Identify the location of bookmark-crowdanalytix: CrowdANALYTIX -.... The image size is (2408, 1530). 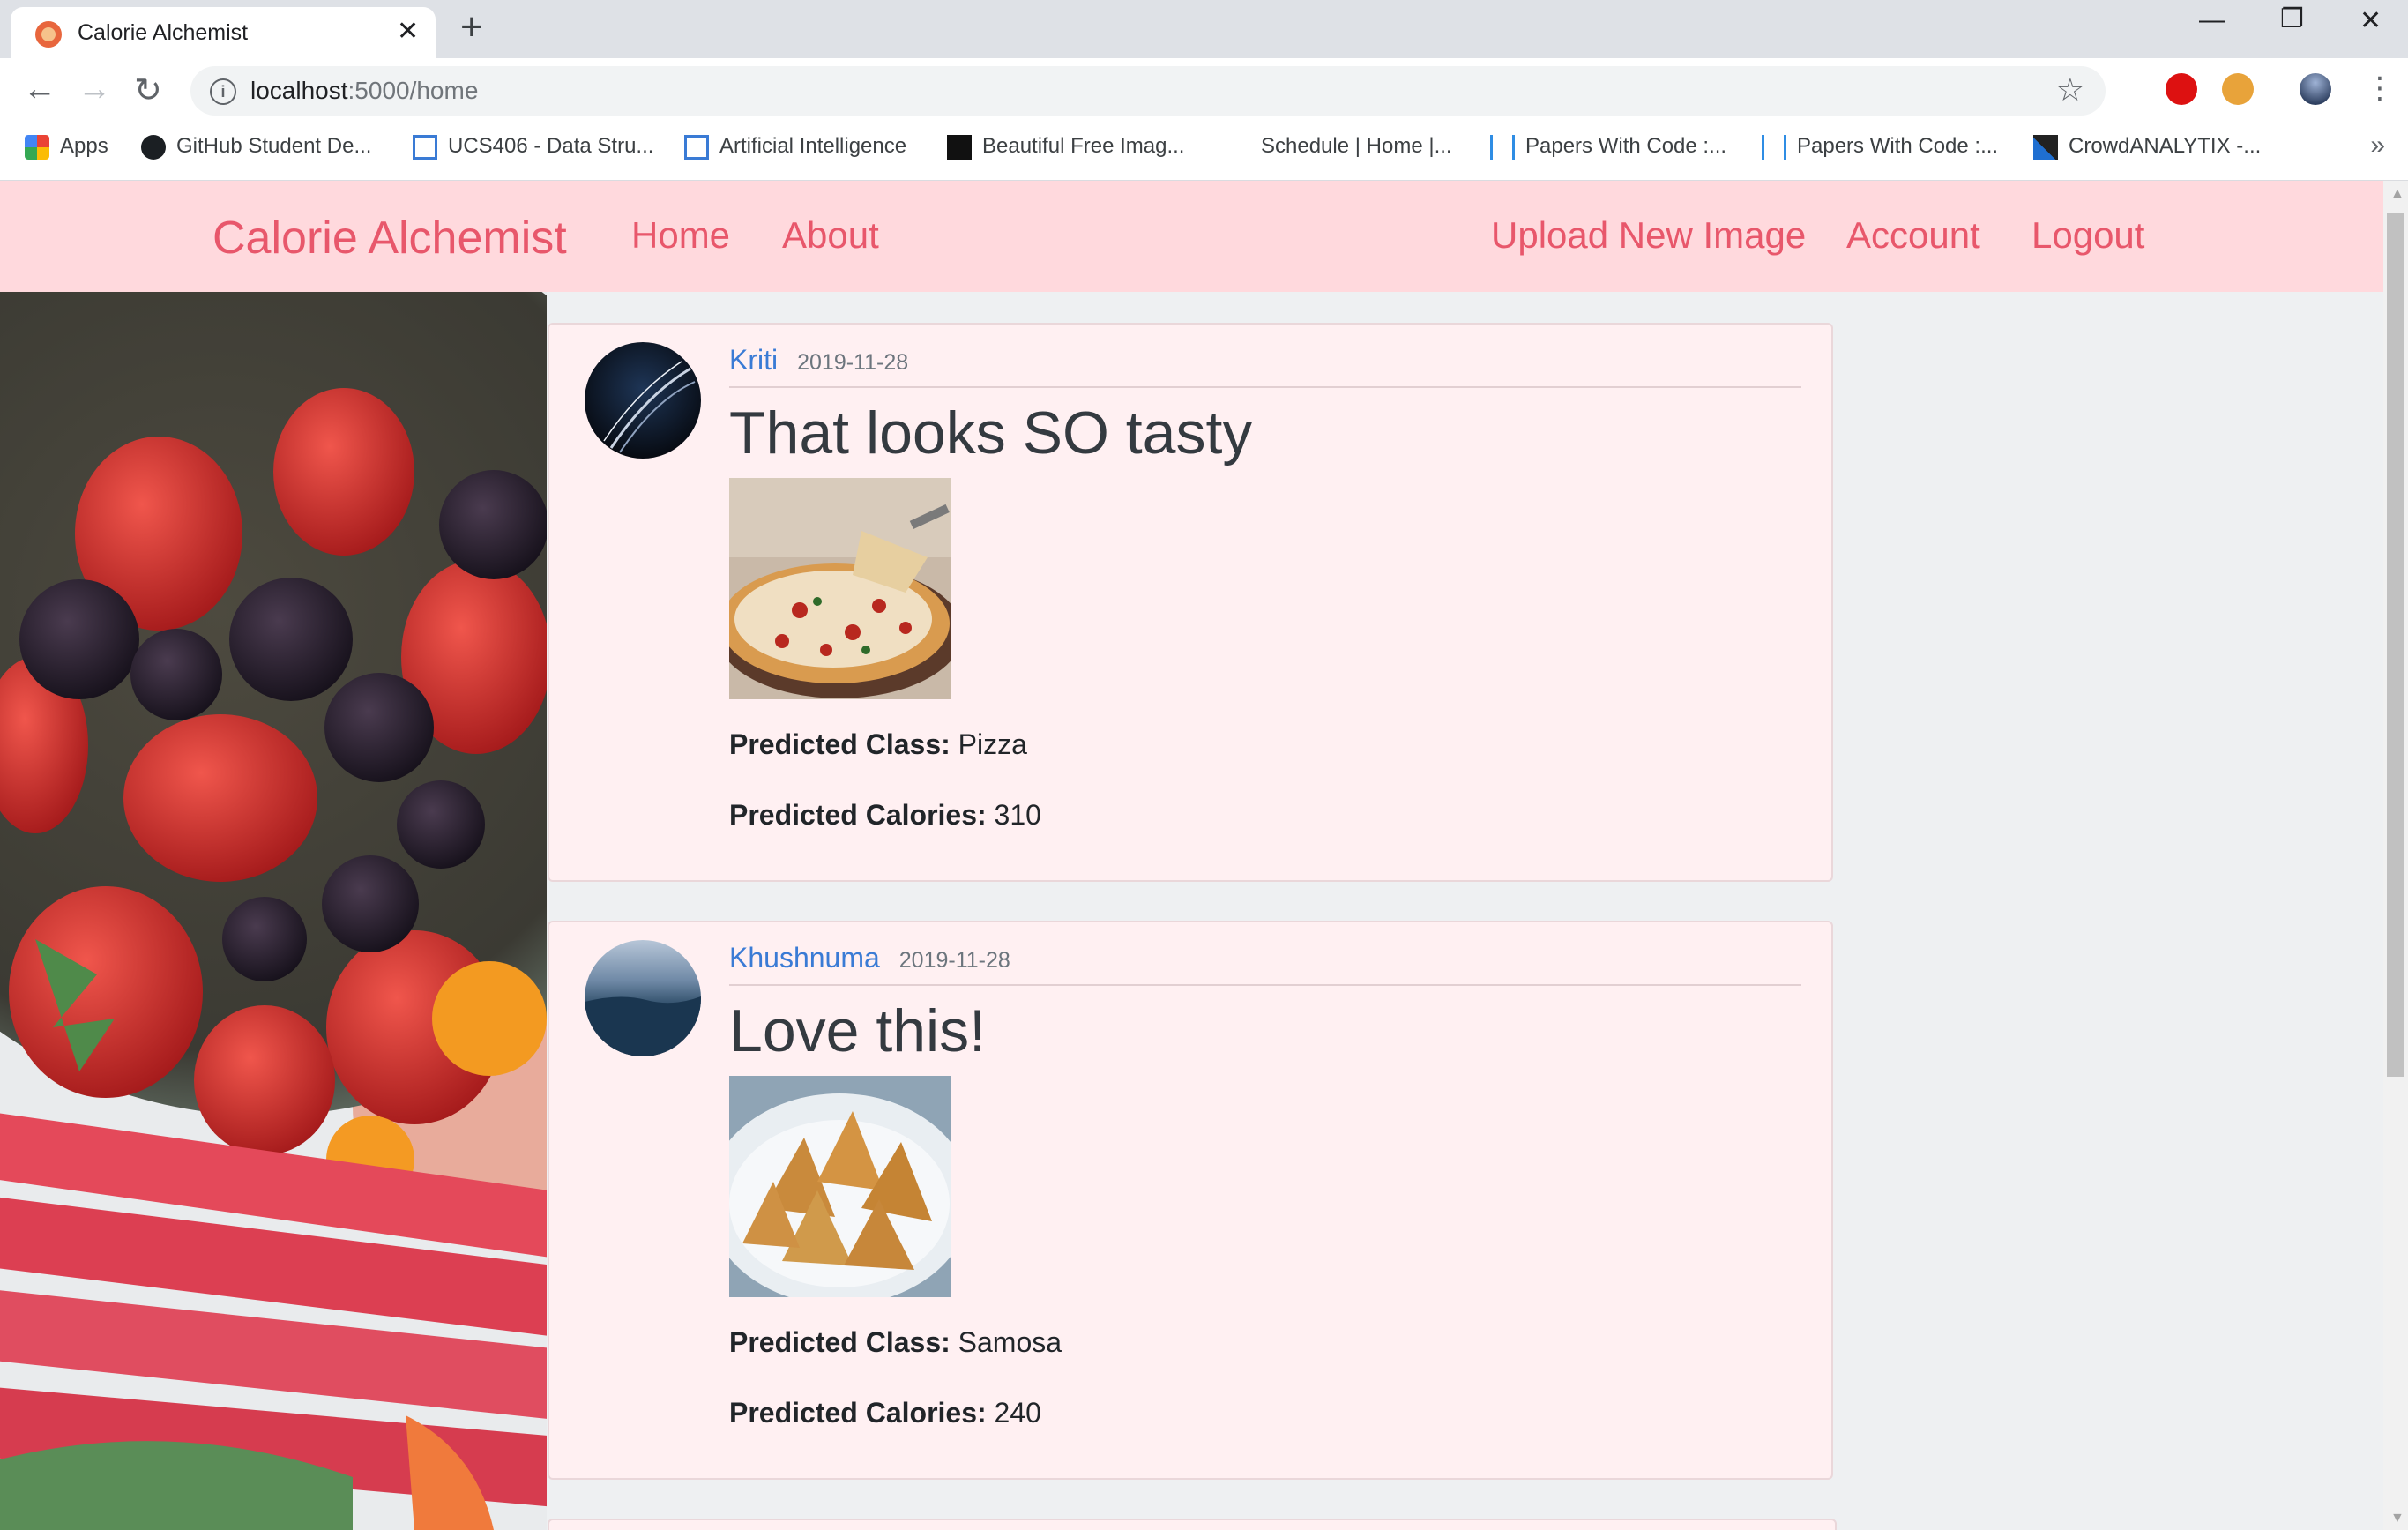
(2147, 147).